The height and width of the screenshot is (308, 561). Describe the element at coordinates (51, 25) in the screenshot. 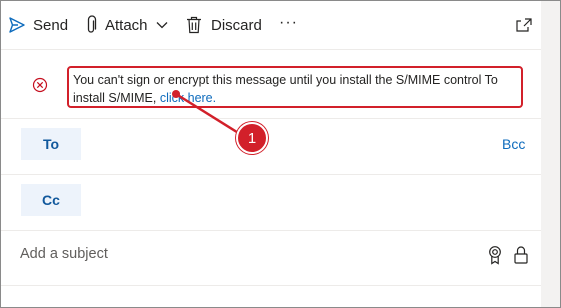

I see `send-label: Send` at that location.